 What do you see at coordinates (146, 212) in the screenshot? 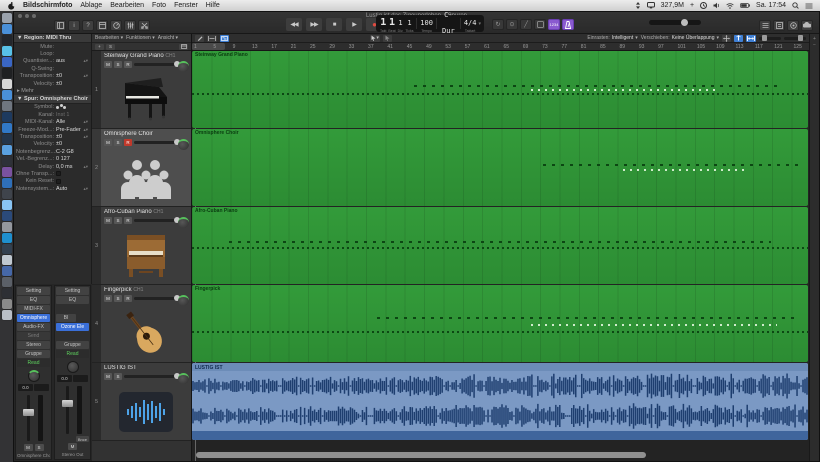
I see `track-name: Afro-Cuban Piano CH1` at bounding box center [146, 212].